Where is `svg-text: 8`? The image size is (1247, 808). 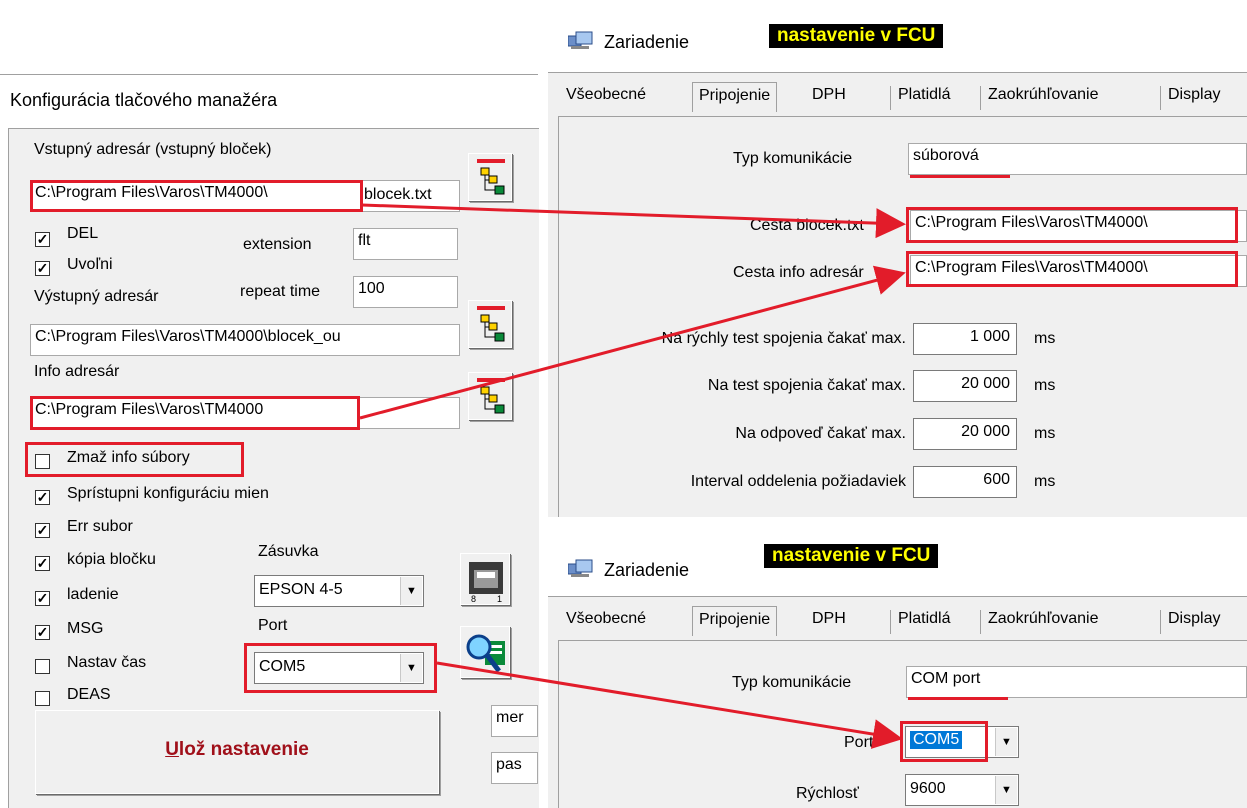
svg-text: 8 is located at coordinates (473, 599).